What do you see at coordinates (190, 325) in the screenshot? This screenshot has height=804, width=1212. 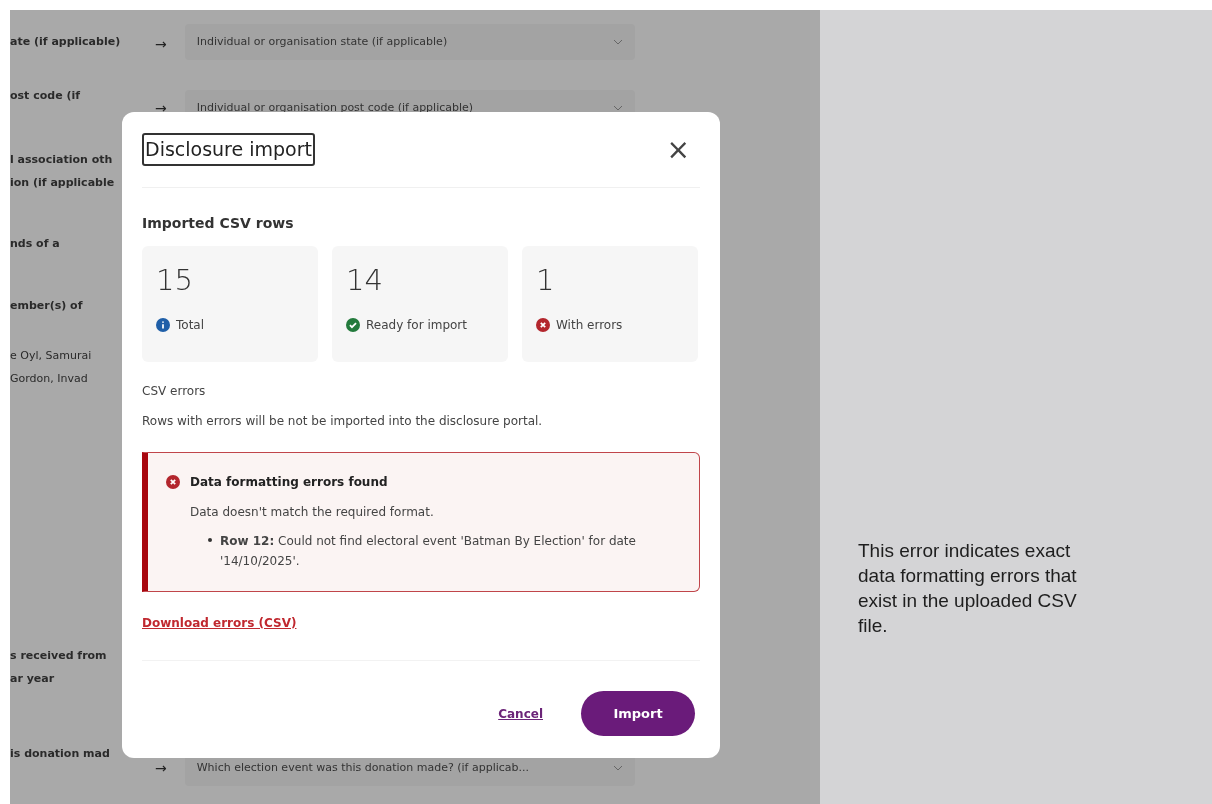 I see `stat-label: Total` at bounding box center [190, 325].